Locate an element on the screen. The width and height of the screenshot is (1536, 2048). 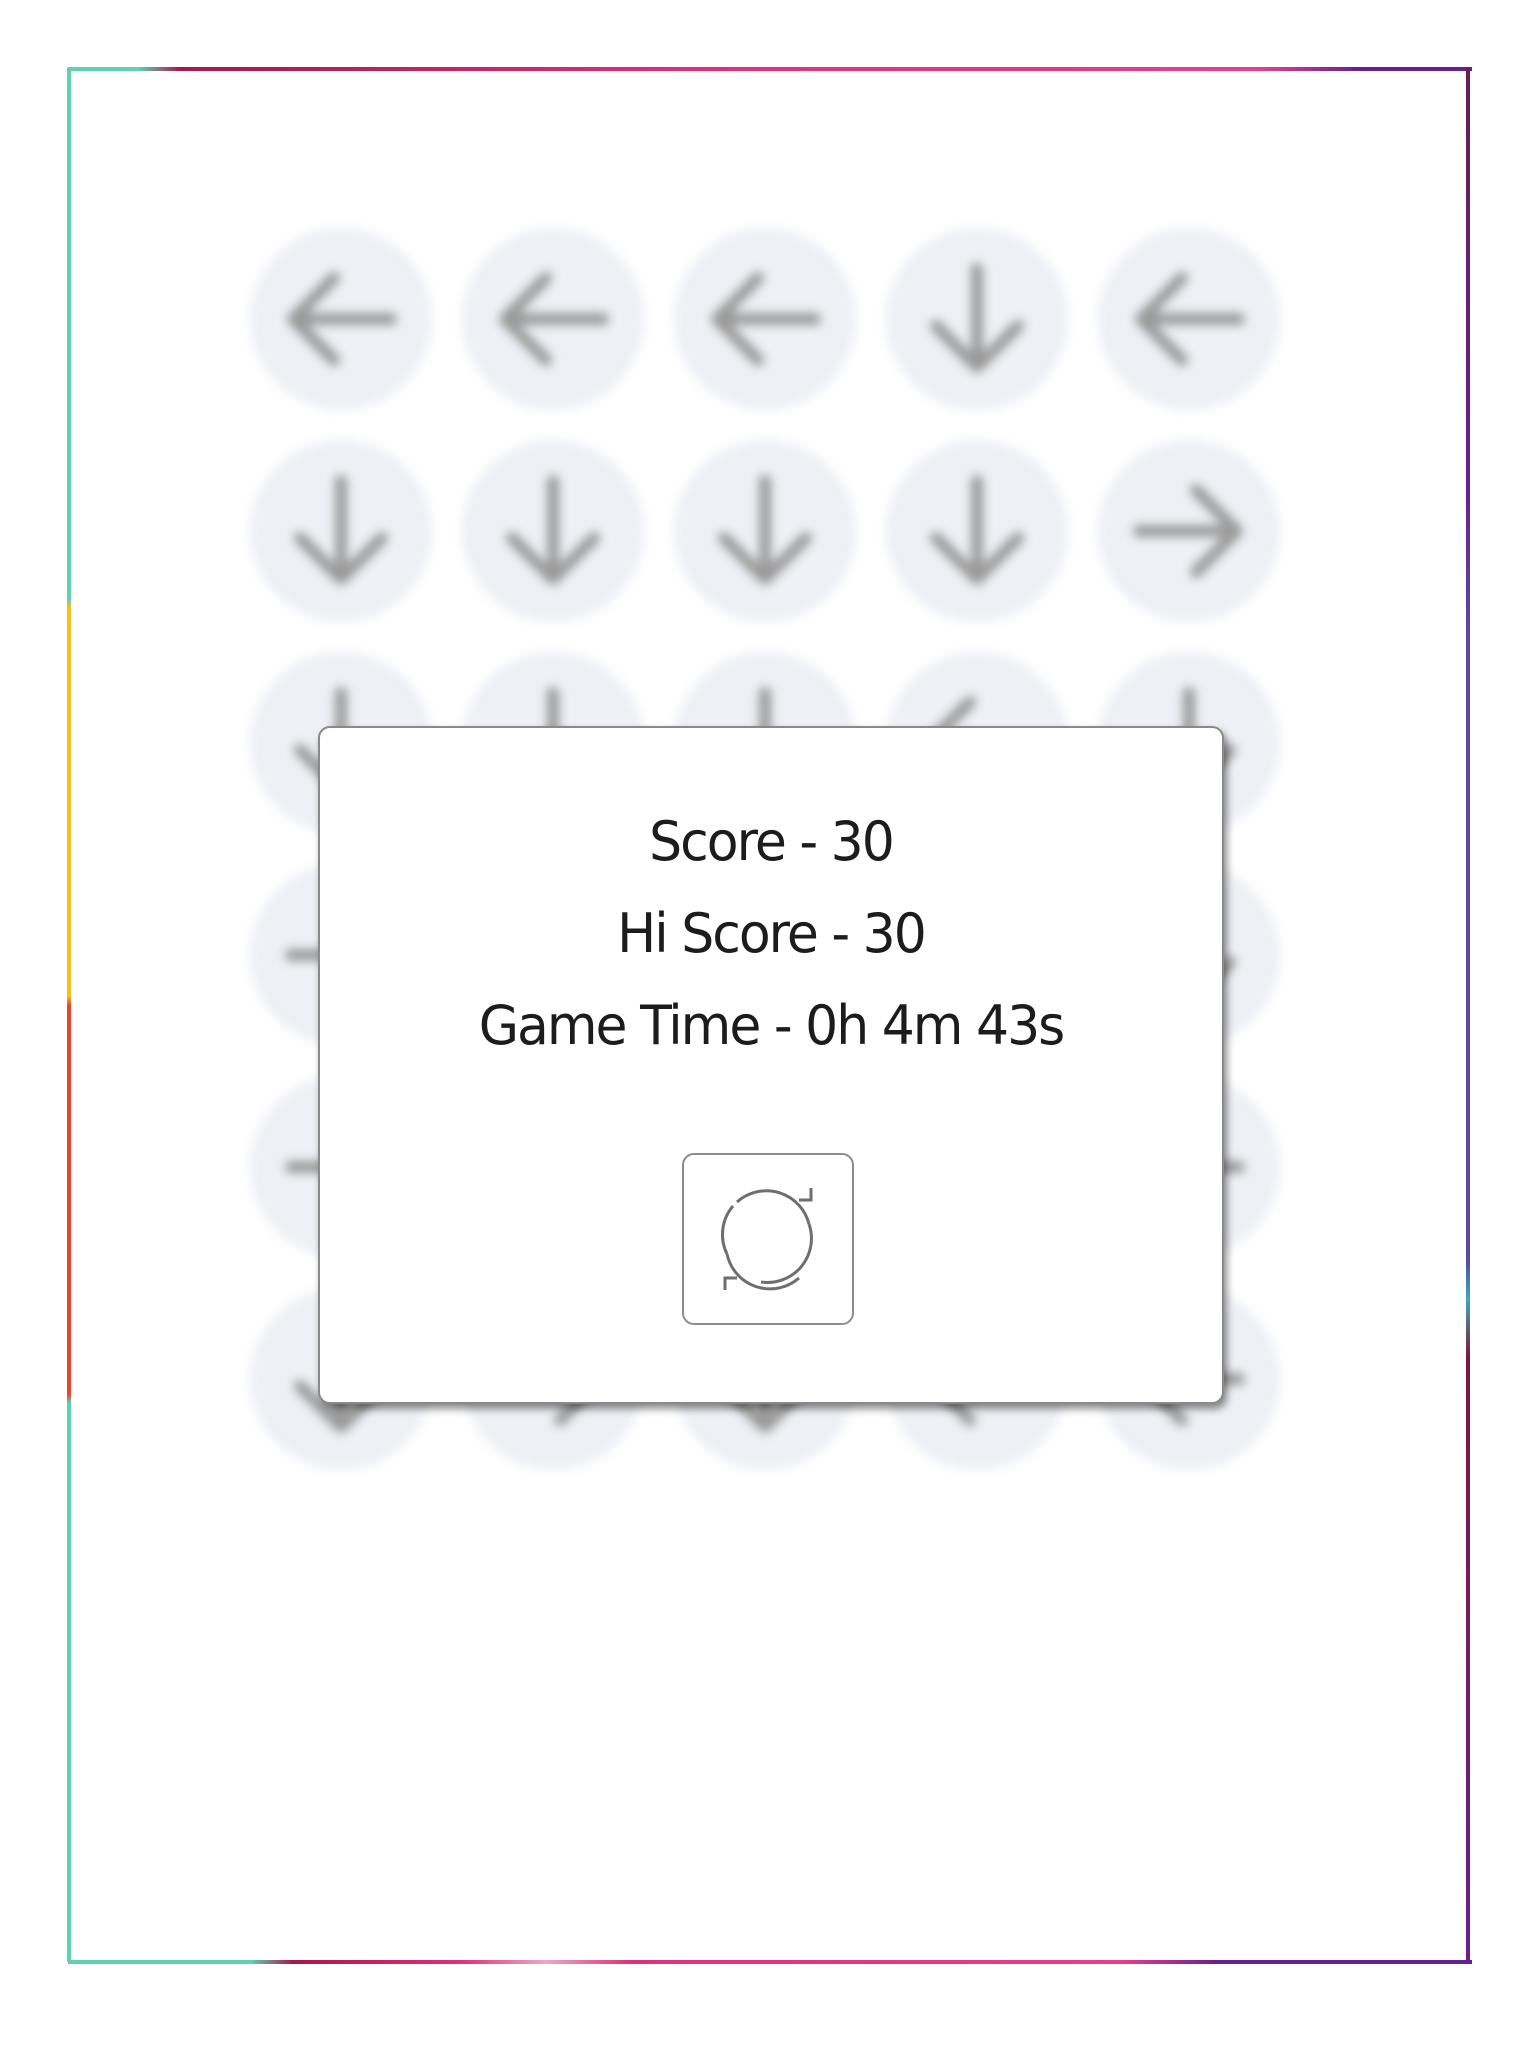
arrow-right-icon is located at coordinates (1188, 531).